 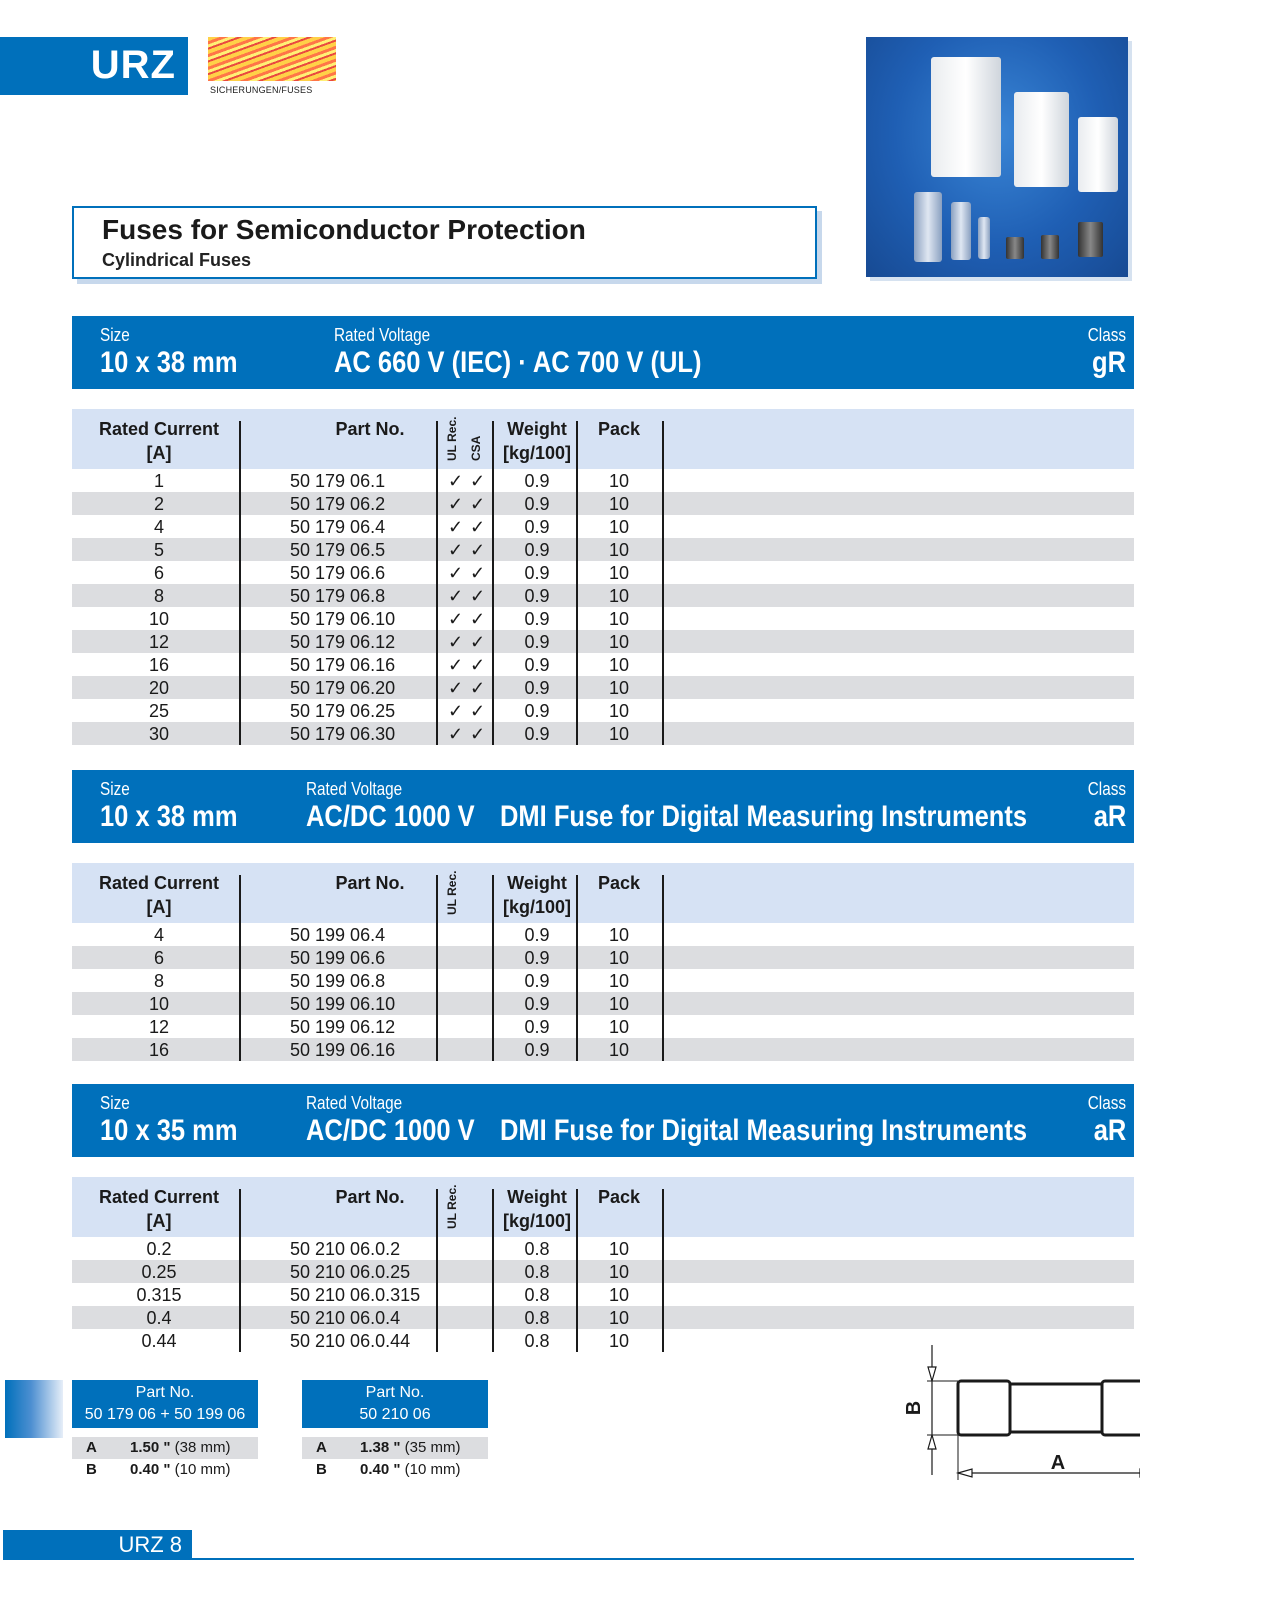 I want to click on product-photo, so click(x=997, y=157).